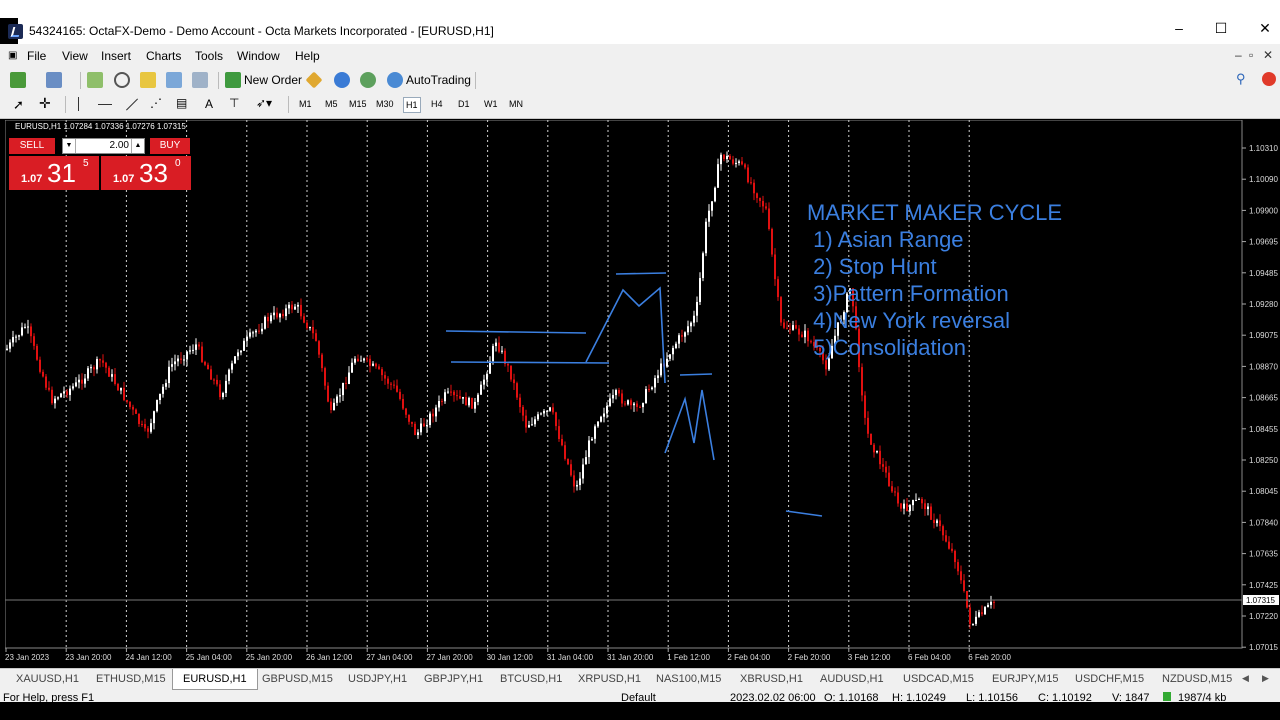 The width and height of the screenshot is (1280, 720). What do you see at coordinates (1265, 28) in the screenshot?
I see `close-button: ✕` at bounding box center [1265, 28].